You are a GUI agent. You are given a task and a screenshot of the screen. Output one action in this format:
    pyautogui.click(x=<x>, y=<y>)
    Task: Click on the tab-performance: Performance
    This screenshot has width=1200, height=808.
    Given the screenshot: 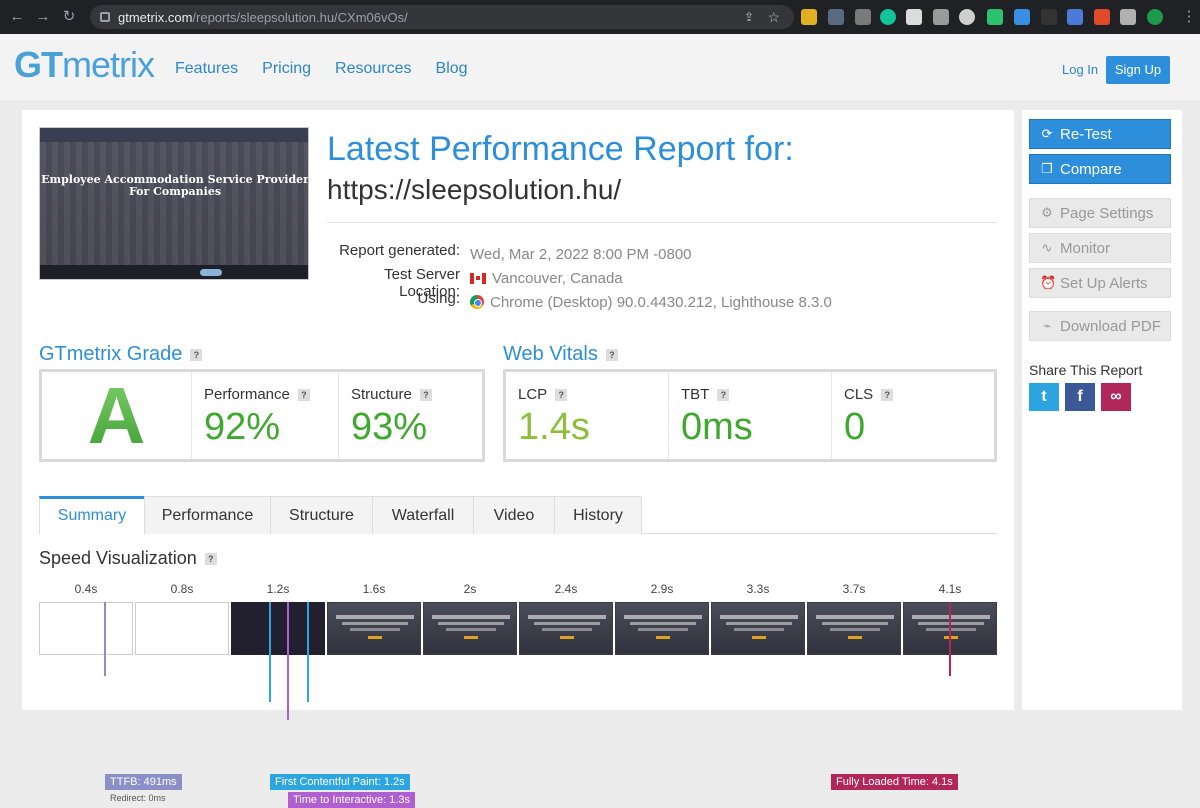 What is the action you would take?
    pyautogui.click(x=207, y=515)
    